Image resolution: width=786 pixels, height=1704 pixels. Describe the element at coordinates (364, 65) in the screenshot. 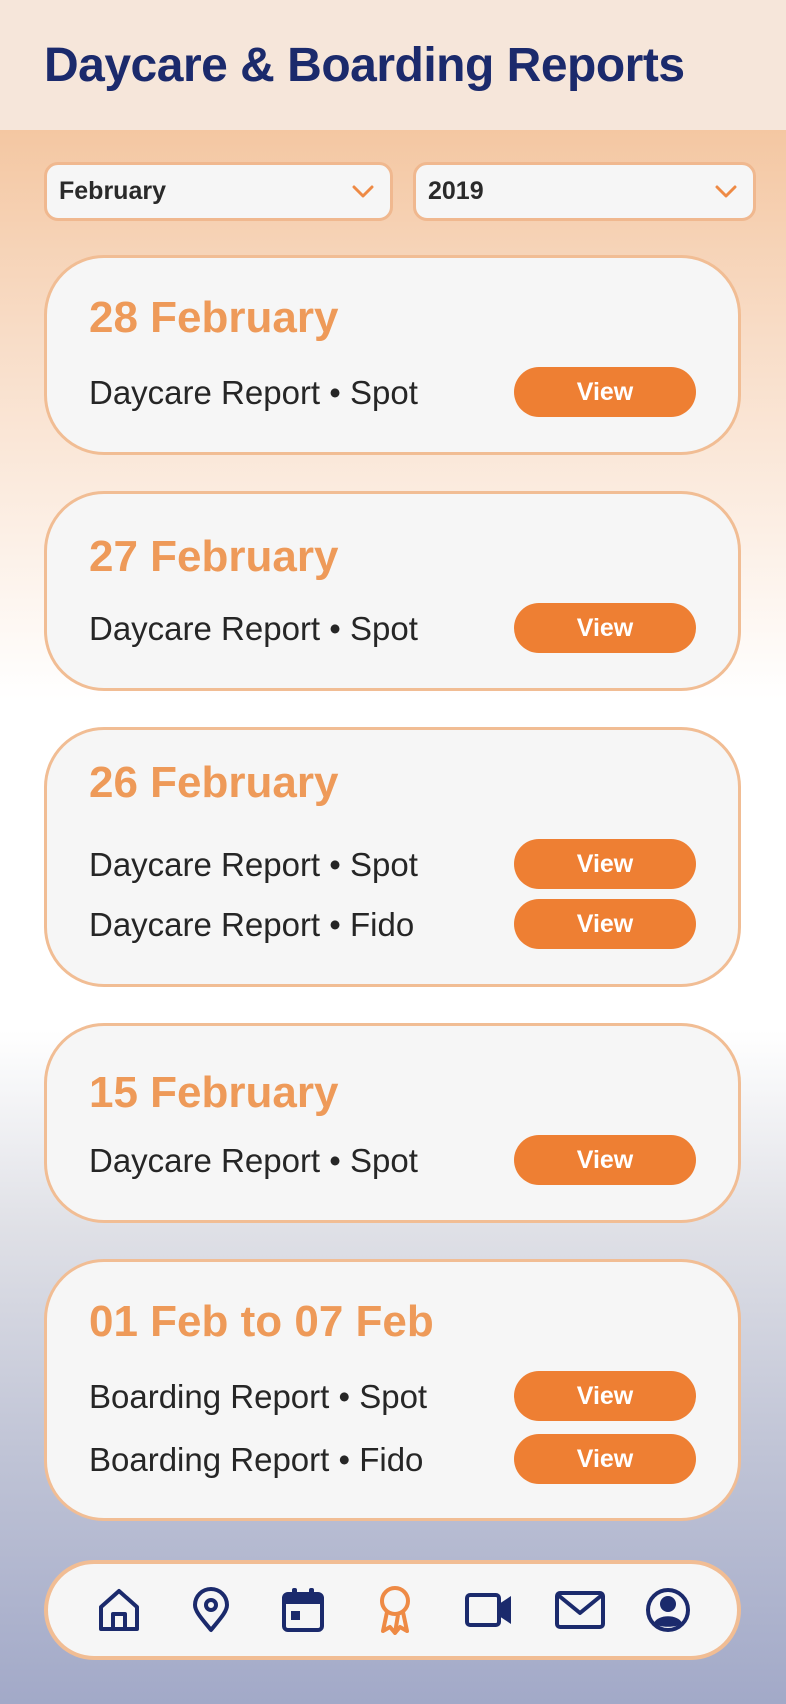

I see `page-title: Daycare & Boarding Reports` at that location.